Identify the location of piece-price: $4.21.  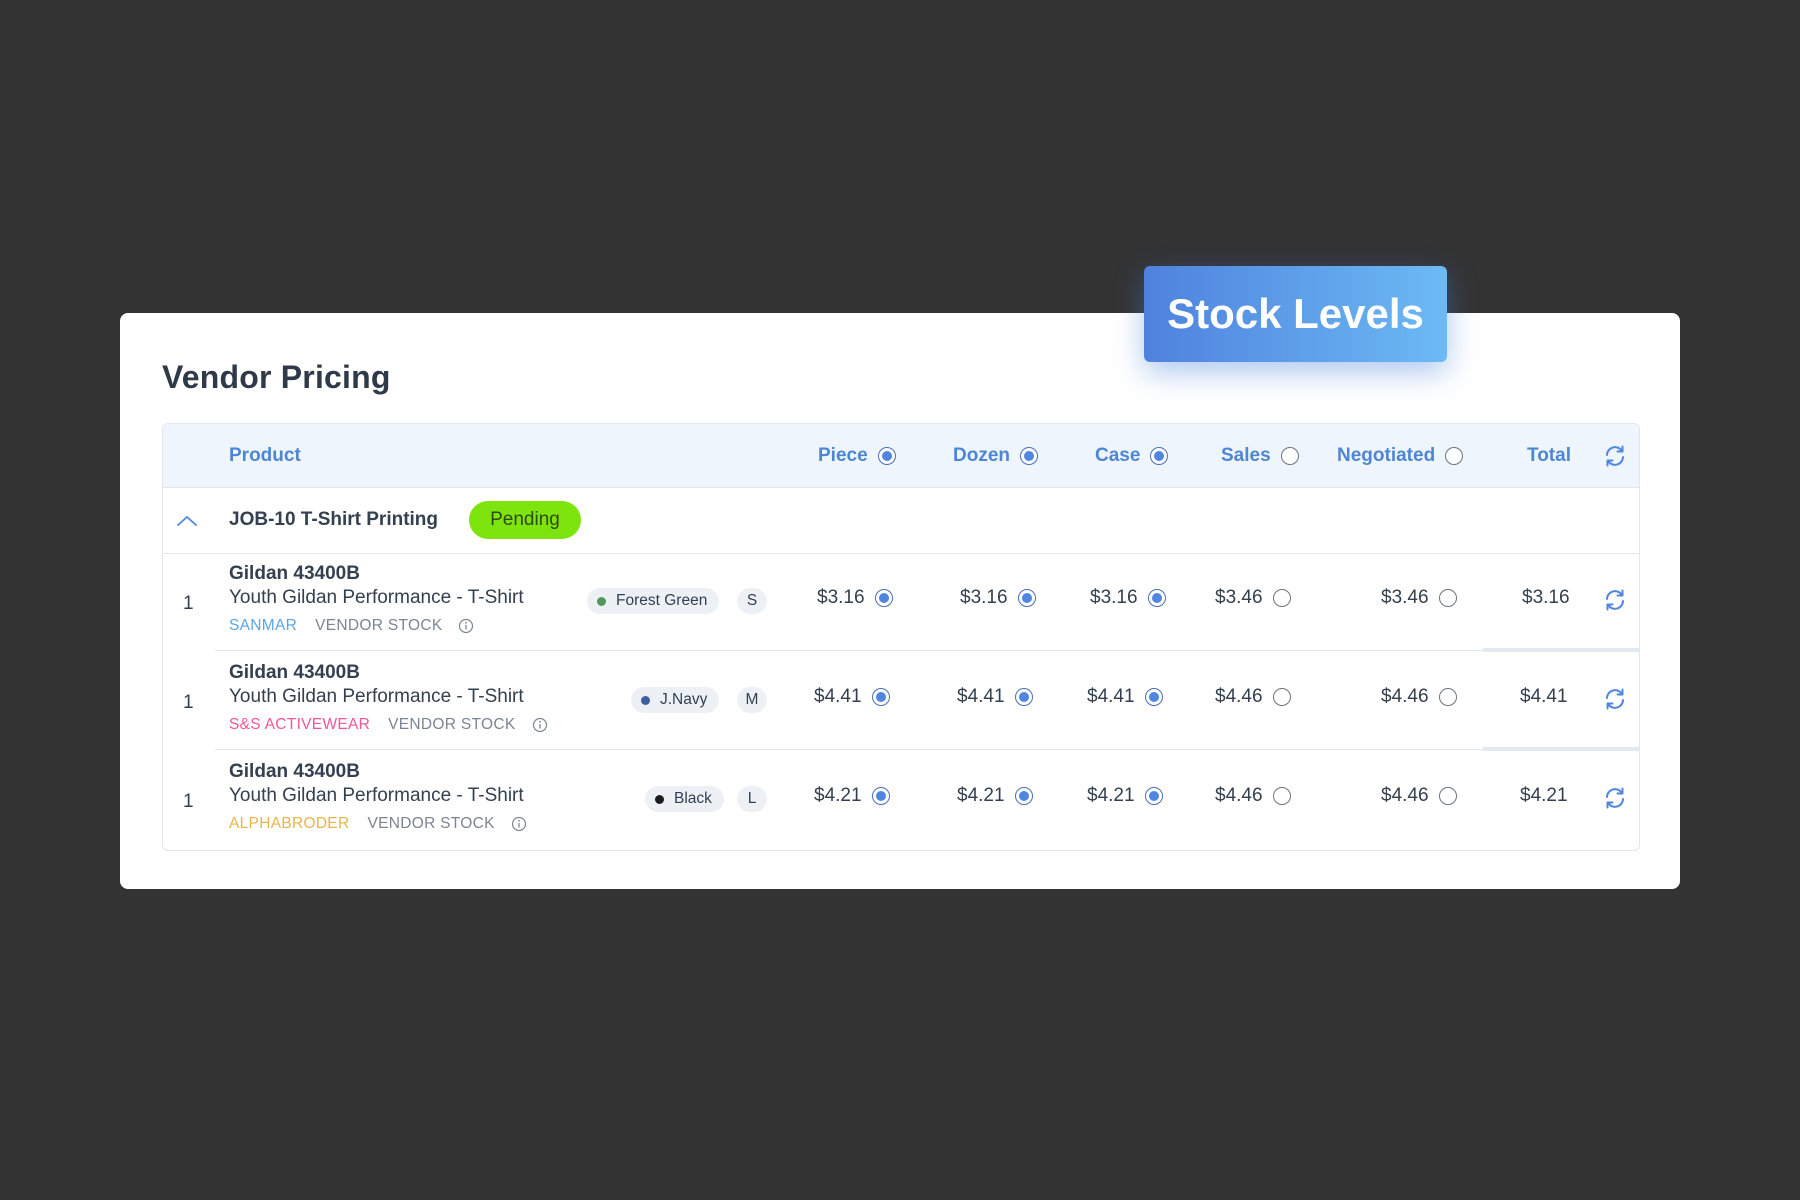
(852, 796).